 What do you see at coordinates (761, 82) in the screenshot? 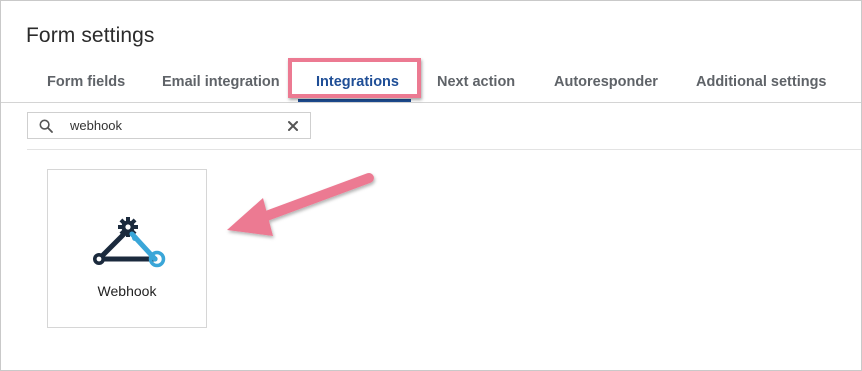
I see `tab-additional-settings: Additional settings` at bounding box center [761, 82].